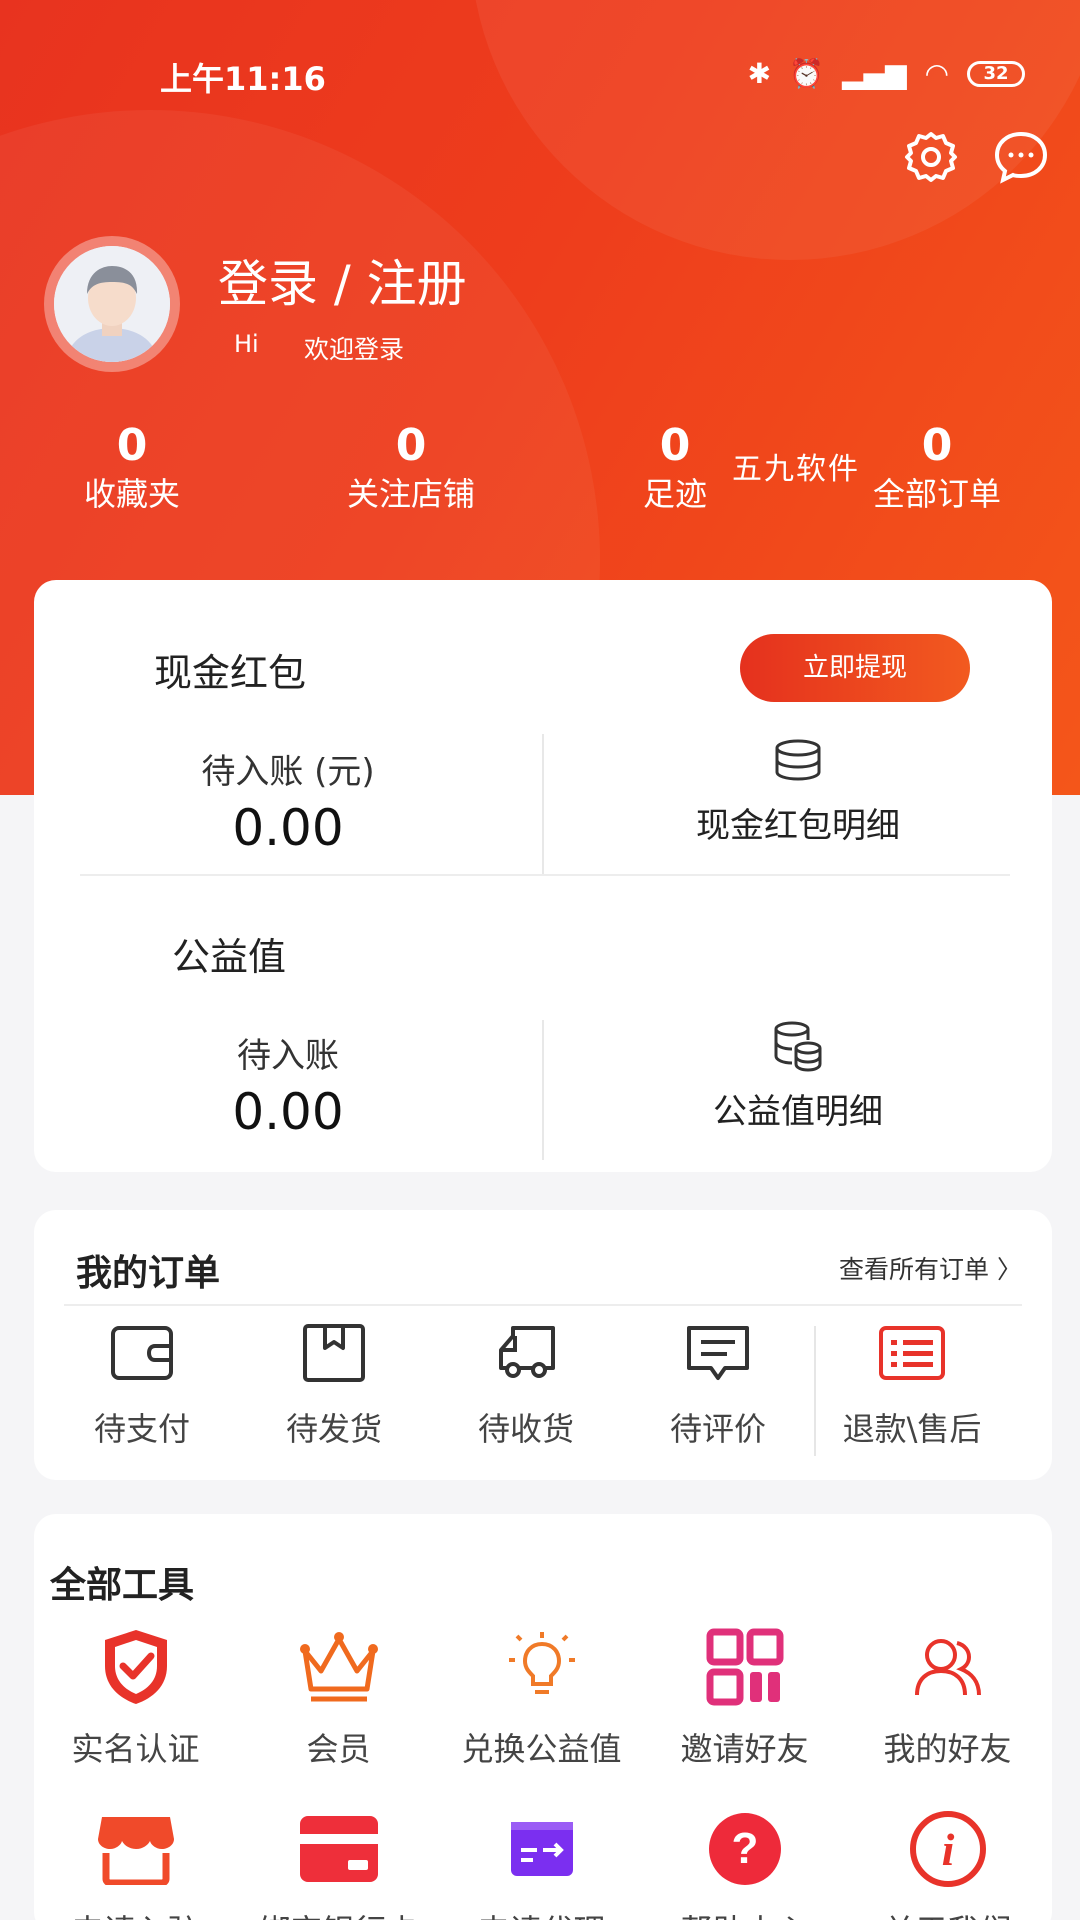 This screenshot has height=1920, width=1080. Describe the element at coordinates (947, 1749) in the screenshot. I see `tool-label: 我的好友` at that location.